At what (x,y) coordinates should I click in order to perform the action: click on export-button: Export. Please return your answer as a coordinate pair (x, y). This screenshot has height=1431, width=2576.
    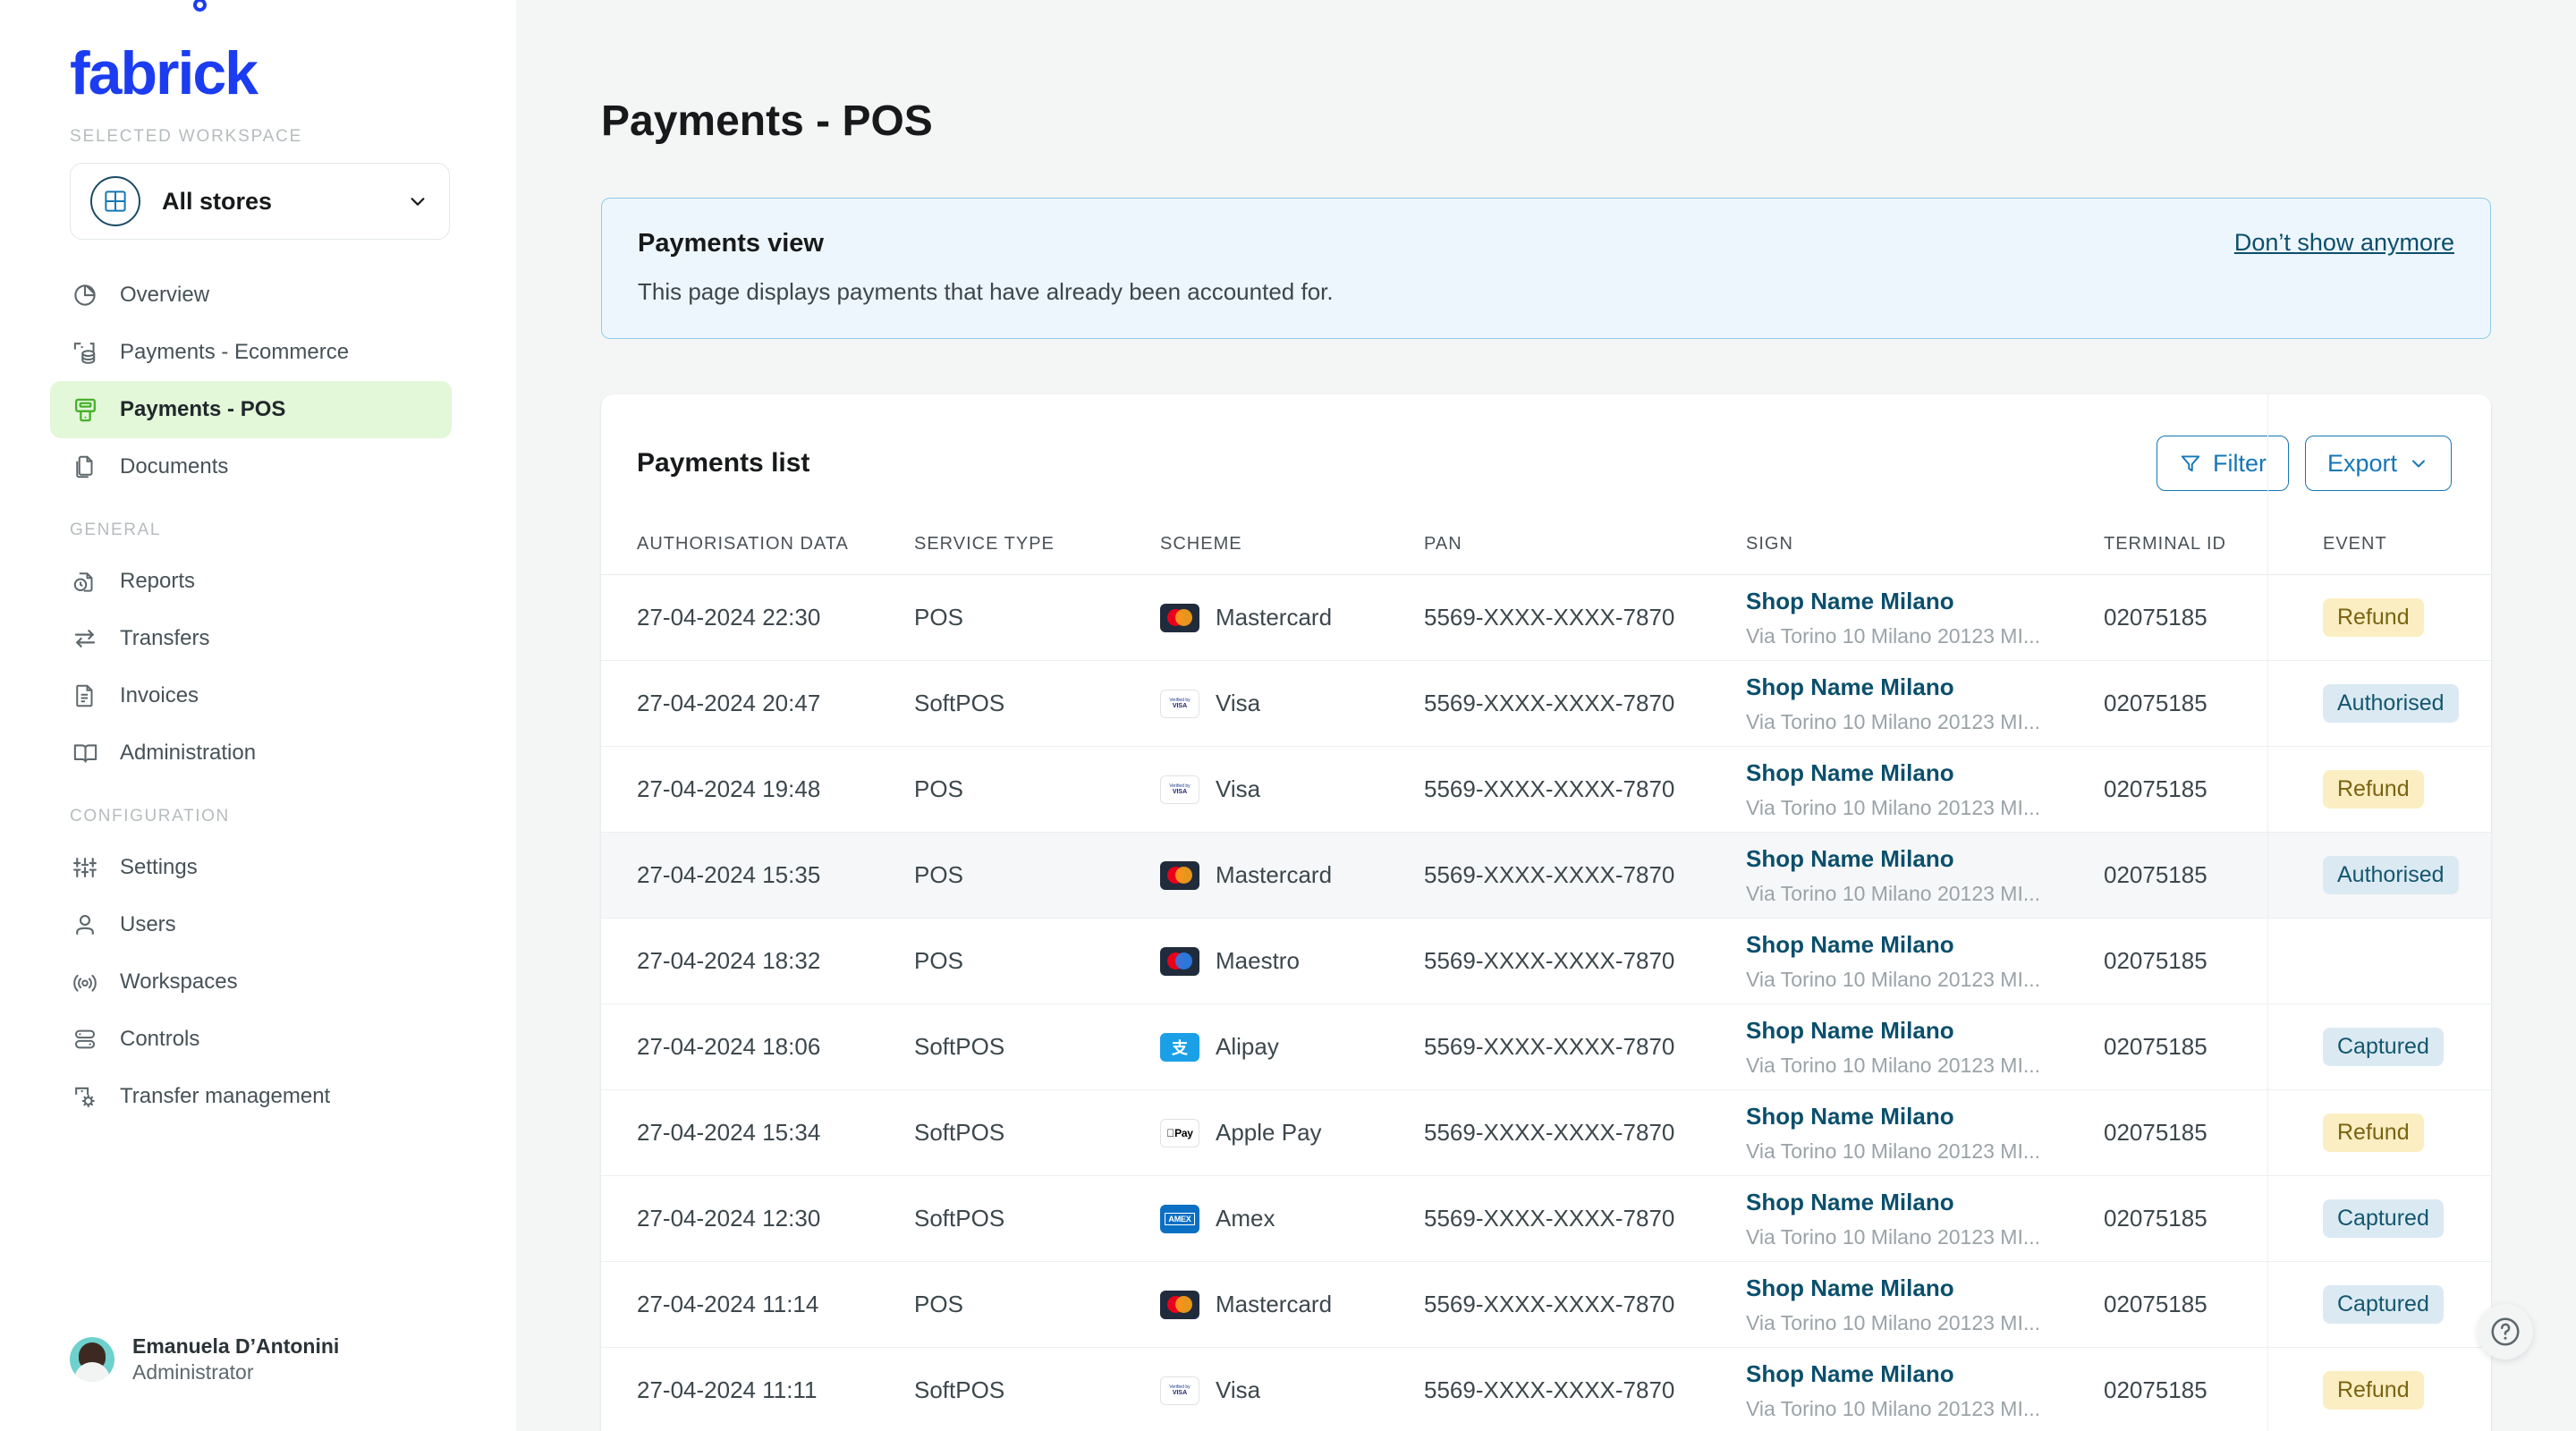
    Looking at the image, I should click on (2378, 463).